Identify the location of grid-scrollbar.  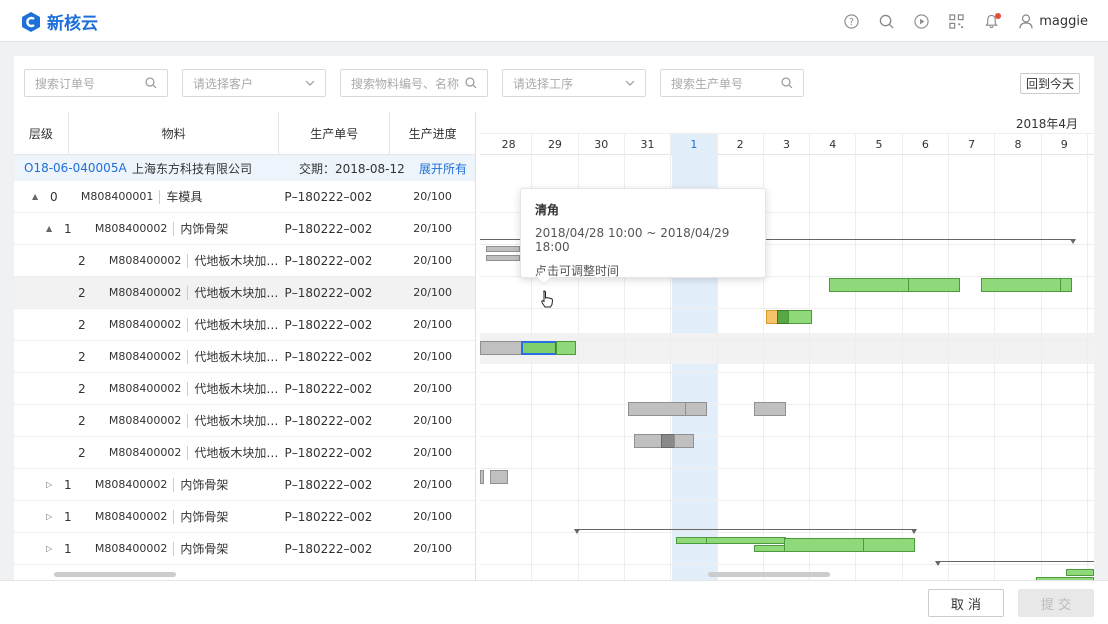
(115, 574).